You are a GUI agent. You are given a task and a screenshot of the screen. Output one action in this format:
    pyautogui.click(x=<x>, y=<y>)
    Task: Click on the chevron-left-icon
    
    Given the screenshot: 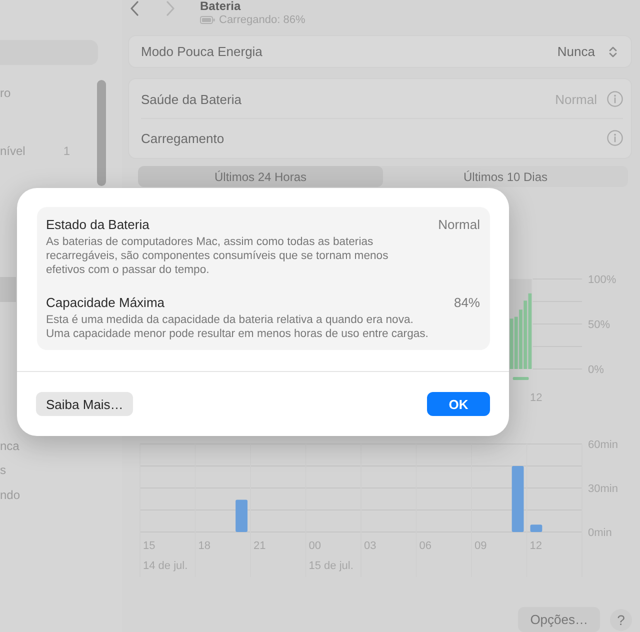 What is the action you would take?
    pyautogui.click(x=134, y=8)
    